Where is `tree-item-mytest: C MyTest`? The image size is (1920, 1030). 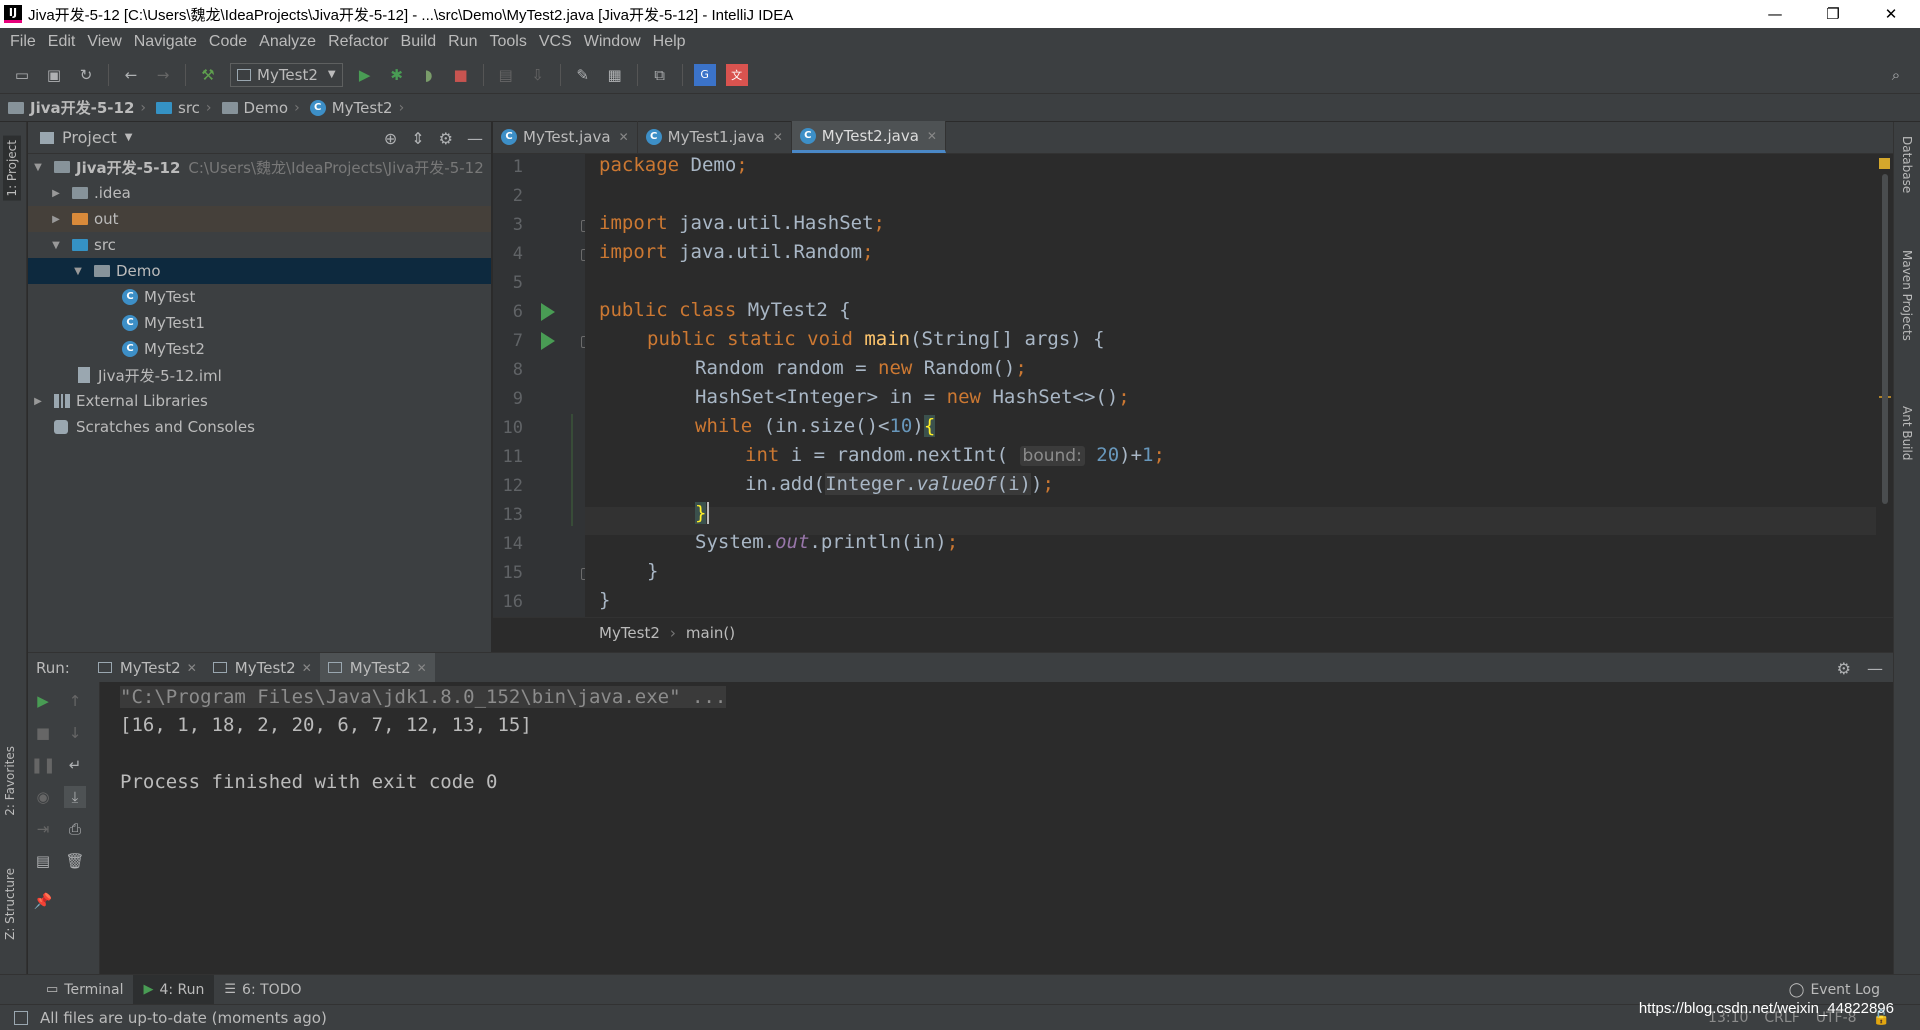
tree-item-mytest: C MyTest is located at coordinates (259, 297).